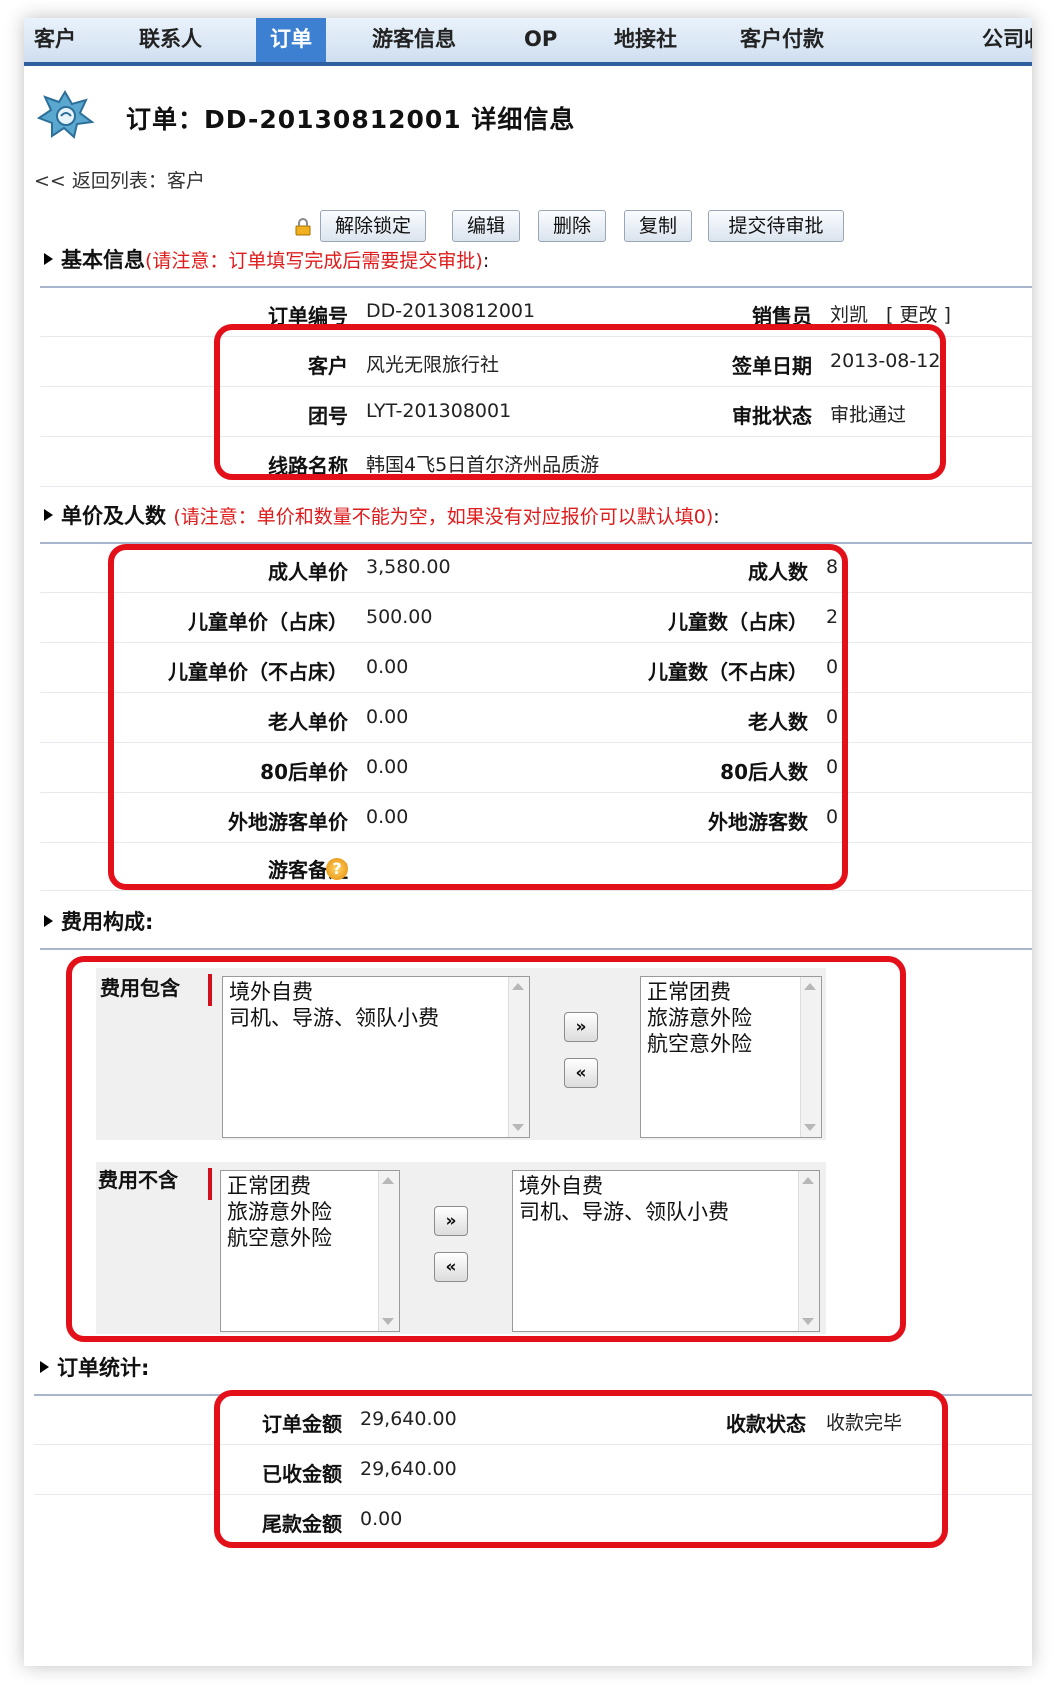 Image resolution: width=1064 pixels, height=1686 pixels. What do you see at coordinates (314, 261) in the screenshot?
I see `section-note: (请注意：订单填写完成后需要提交审批)` at bounding box center [314, 261].